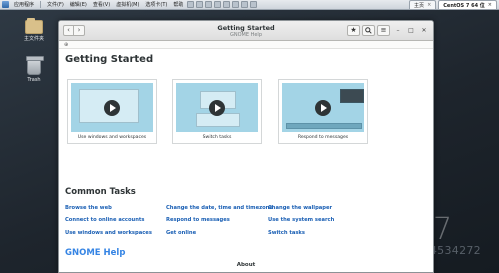 The width and height of the screenshot is (499, 273). What do you see at coordinates (443, 229) in the screenshot?
I see `os-version-watermark: 7` at bounding box center [443, 229].